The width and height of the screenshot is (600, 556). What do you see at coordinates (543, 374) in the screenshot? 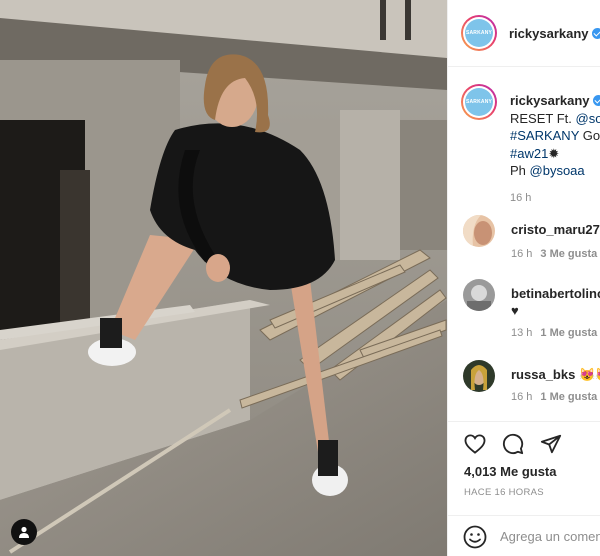
I see `comment-username: russa_bks` at bounding box center [543, 374].